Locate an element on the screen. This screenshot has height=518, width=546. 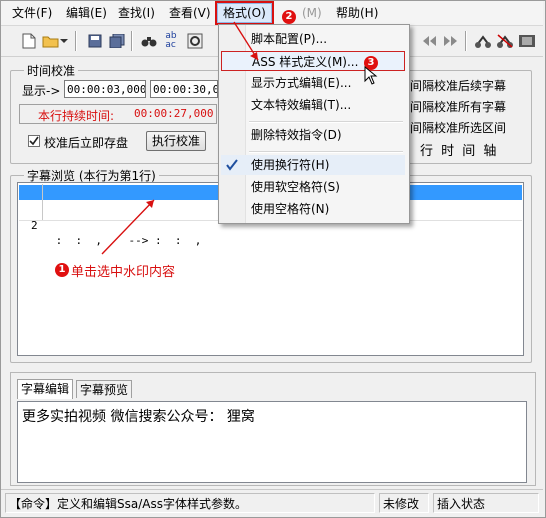
checkmark-icon is located at coordinates (34, 141).